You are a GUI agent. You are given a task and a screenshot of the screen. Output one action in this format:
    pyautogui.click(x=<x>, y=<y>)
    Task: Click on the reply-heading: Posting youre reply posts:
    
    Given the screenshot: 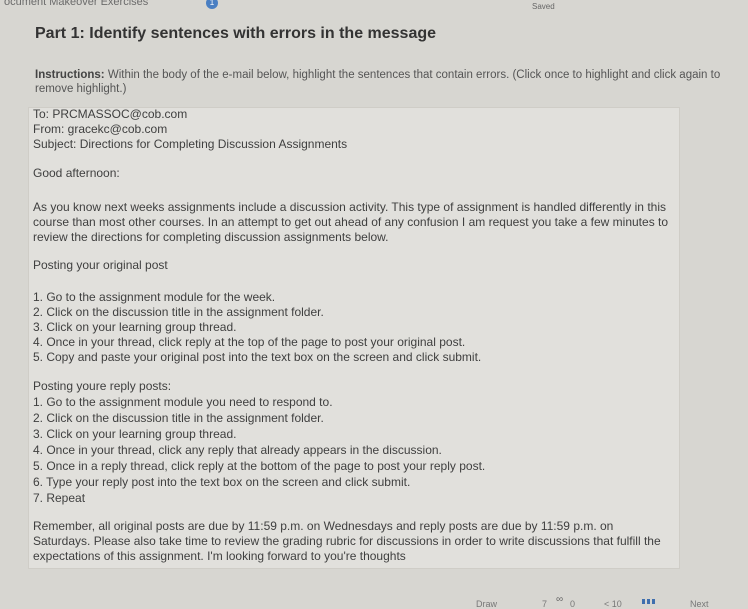 What is the action you would take?
    pyautogui.click(x=102, y=386)
    